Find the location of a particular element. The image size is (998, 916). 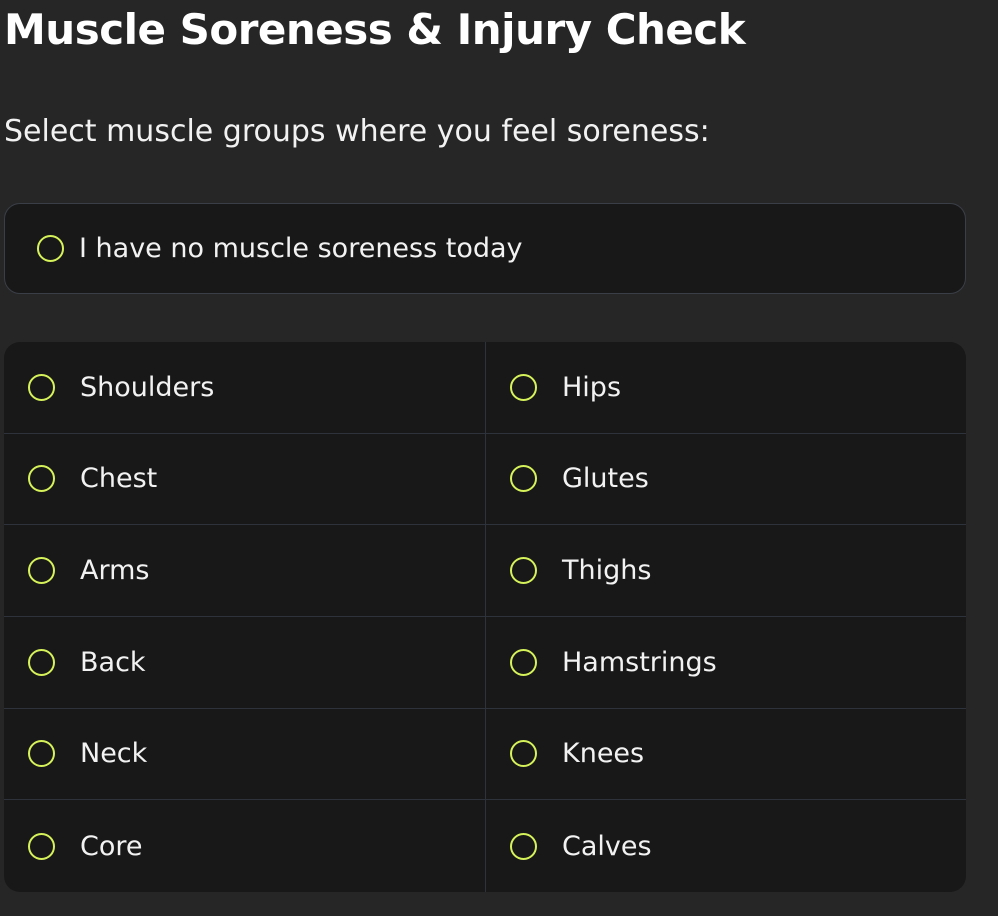

muscle-option-glutes: Glutes is located at coordinates (726, 480).